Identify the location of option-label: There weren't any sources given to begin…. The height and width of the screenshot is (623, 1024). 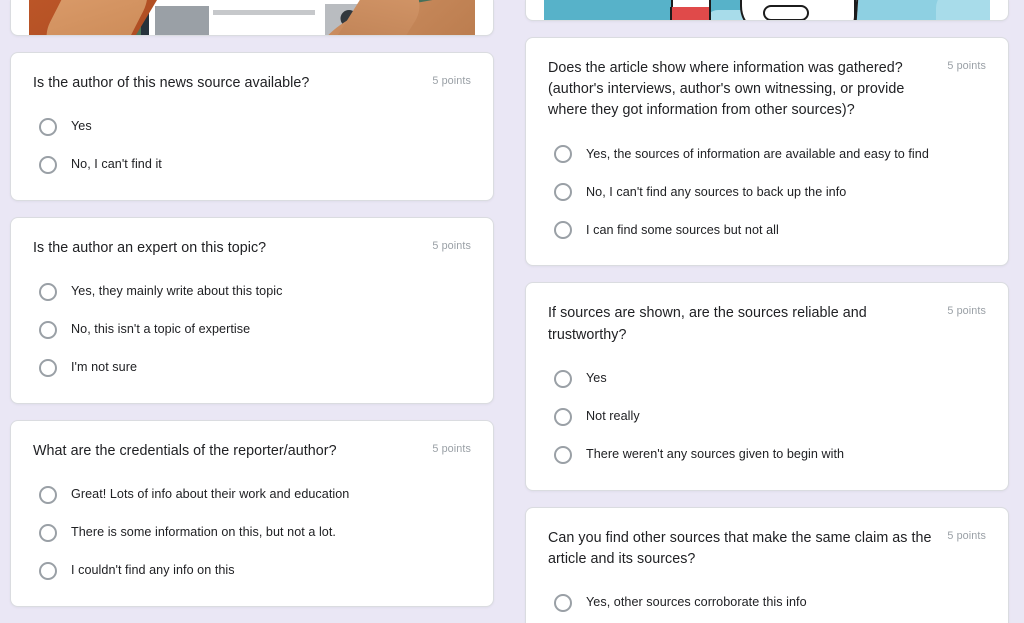
(715, 453).